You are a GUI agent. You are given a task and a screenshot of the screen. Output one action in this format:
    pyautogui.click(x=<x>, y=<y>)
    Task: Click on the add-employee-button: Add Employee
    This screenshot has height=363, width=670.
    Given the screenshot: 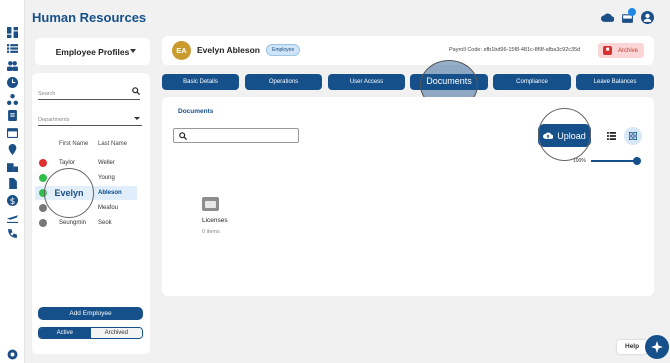 What is the action you would take?
    pyautogui.click(x=90, y=313)
    